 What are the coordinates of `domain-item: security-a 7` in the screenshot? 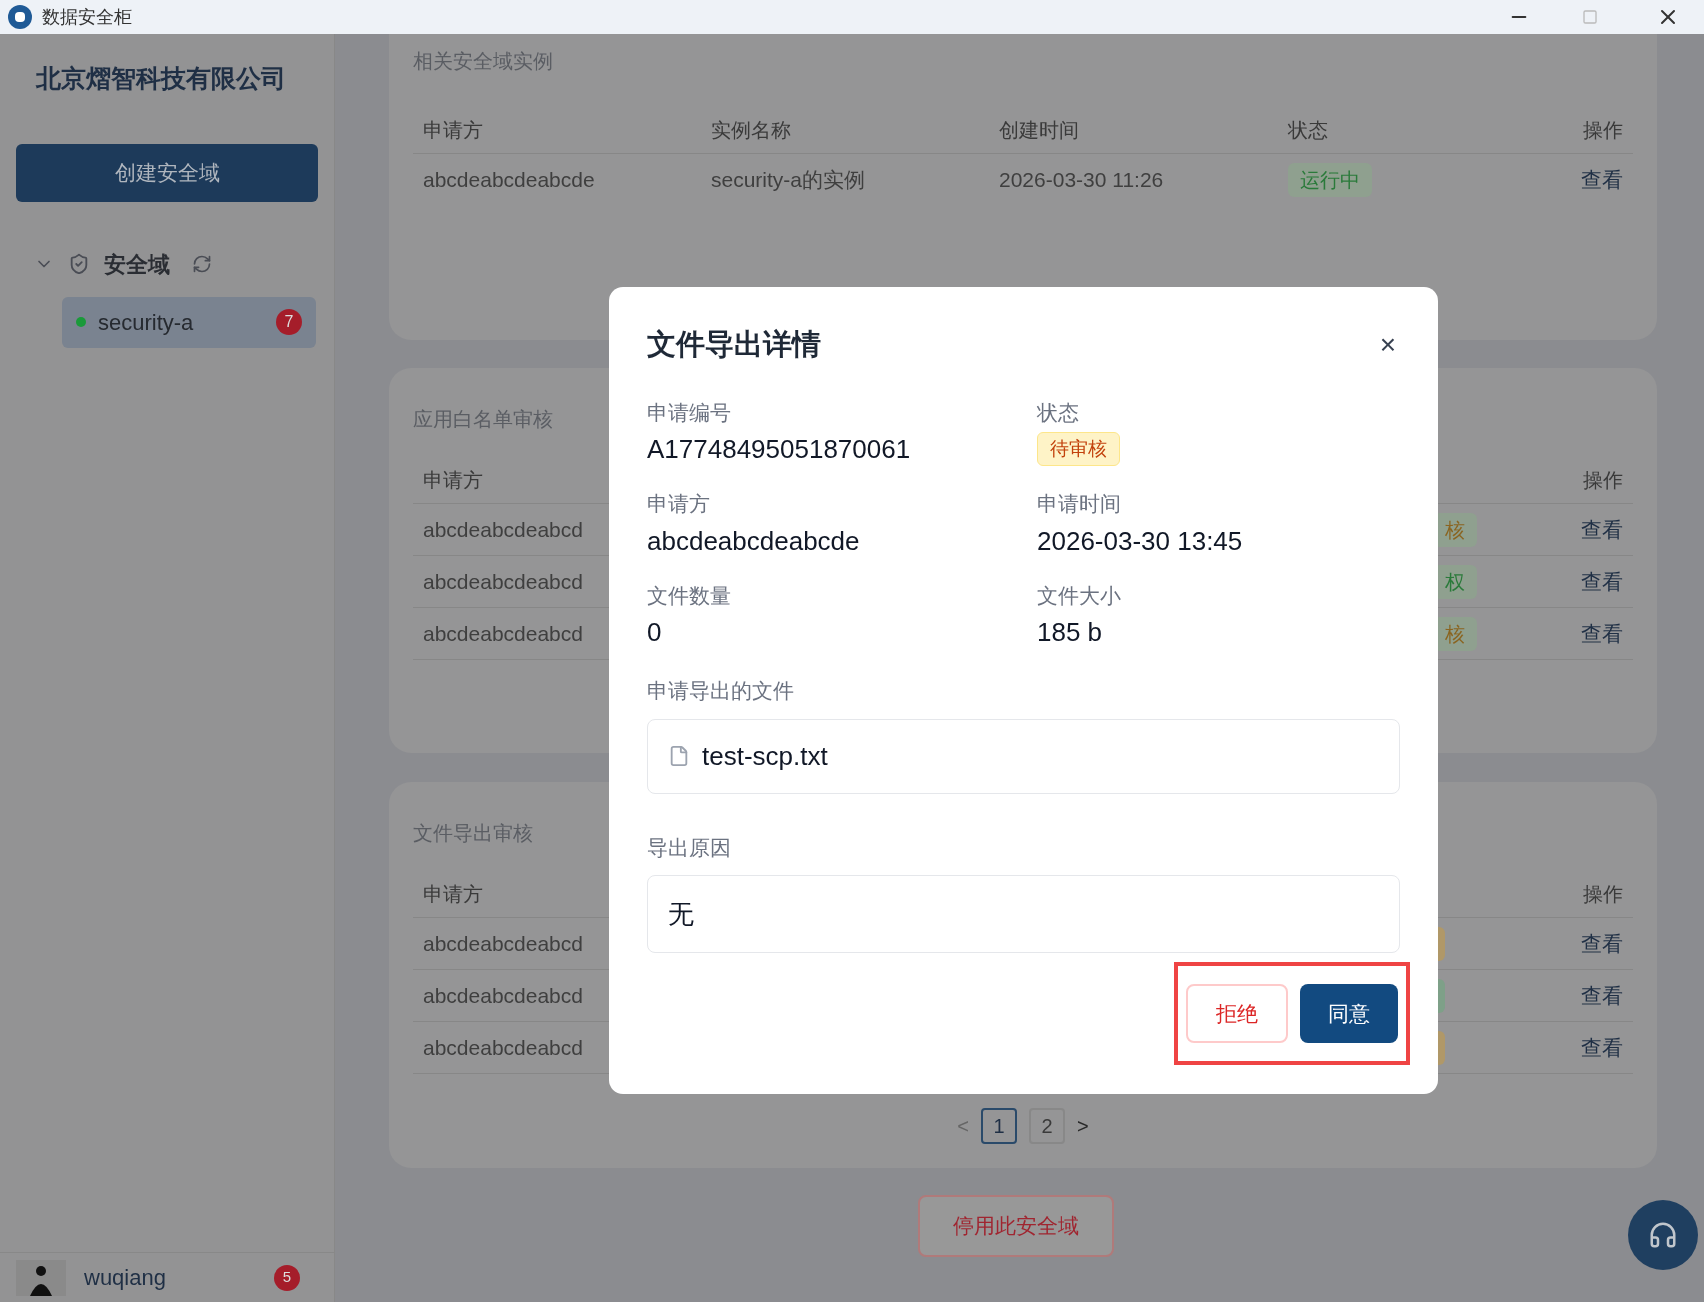 It's located at (189, 322).